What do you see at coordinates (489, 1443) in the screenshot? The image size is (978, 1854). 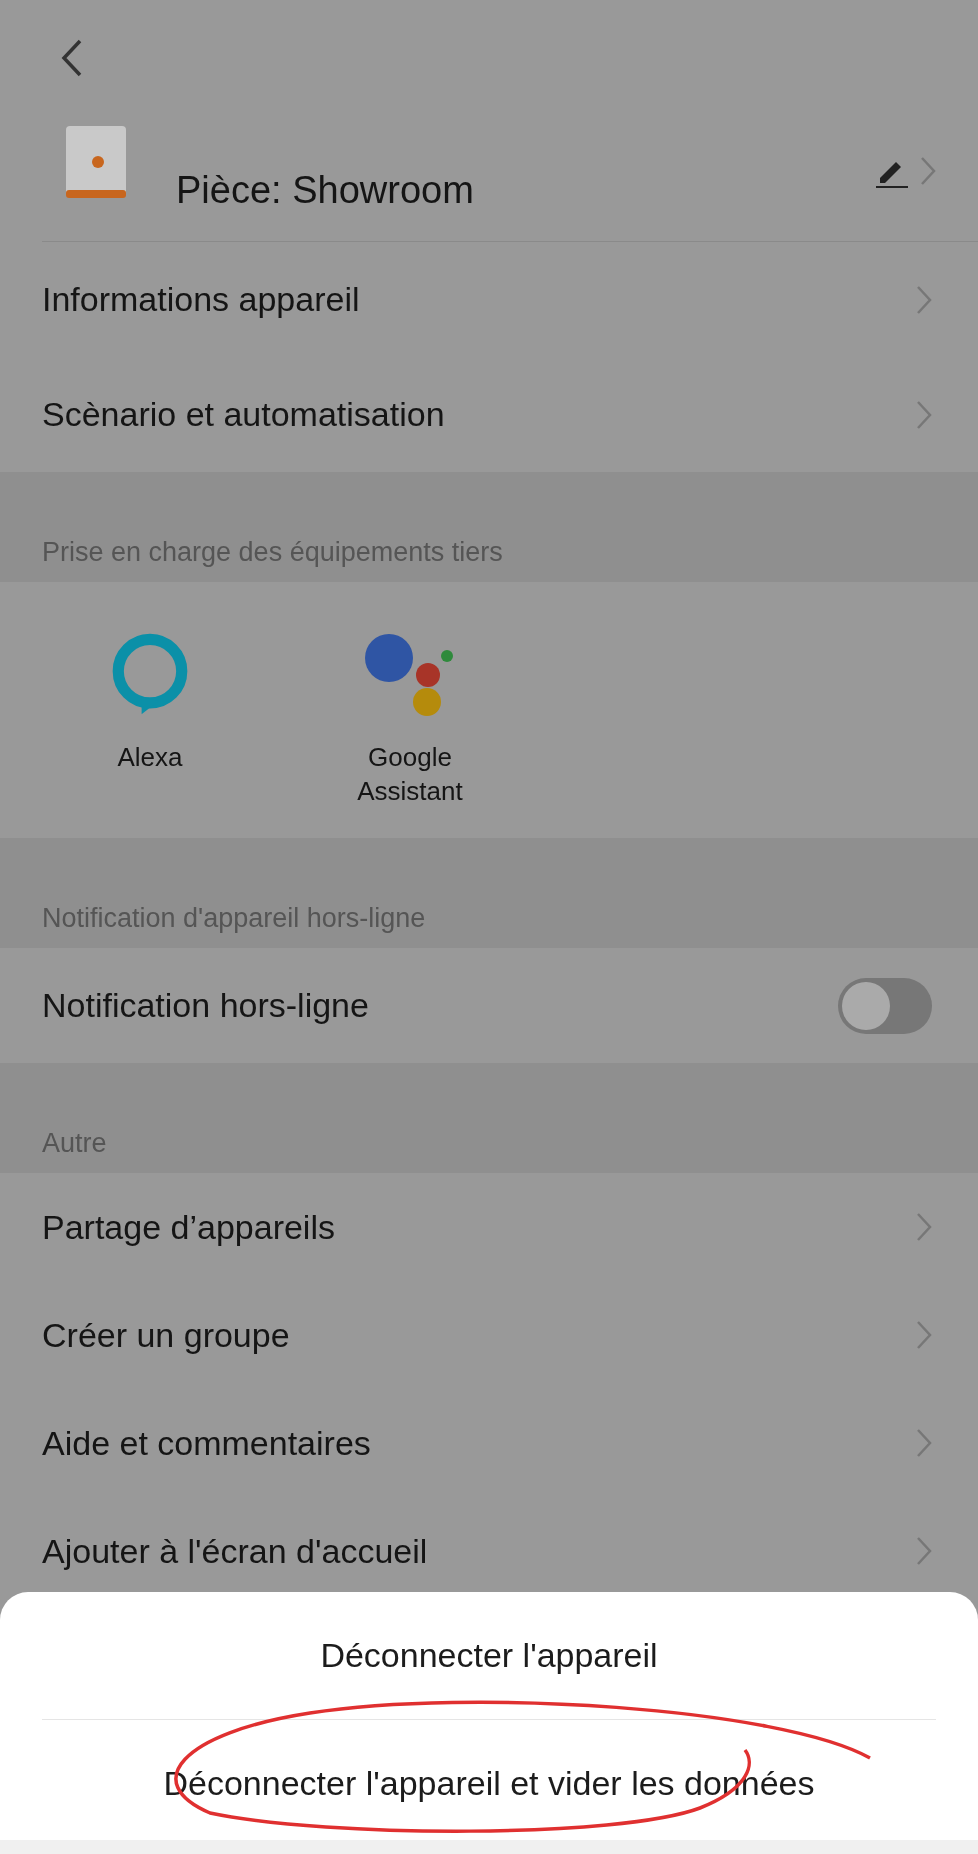 I see `menu-item: Aide et commentaires` at bounding box center [489, 1443].